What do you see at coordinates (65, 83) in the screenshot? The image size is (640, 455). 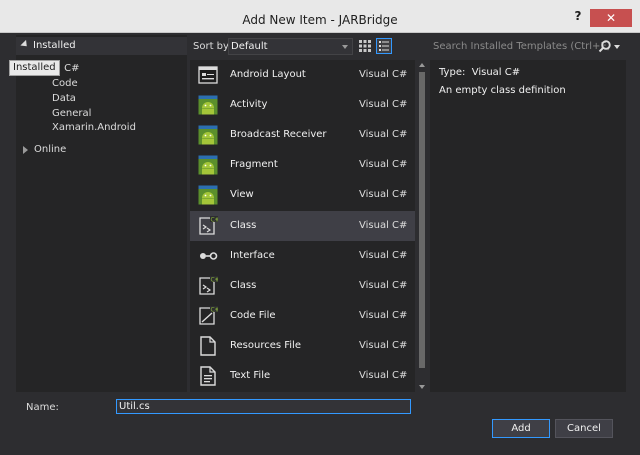 I see `tree-item-code: Code` at bounding box center [65, 83].